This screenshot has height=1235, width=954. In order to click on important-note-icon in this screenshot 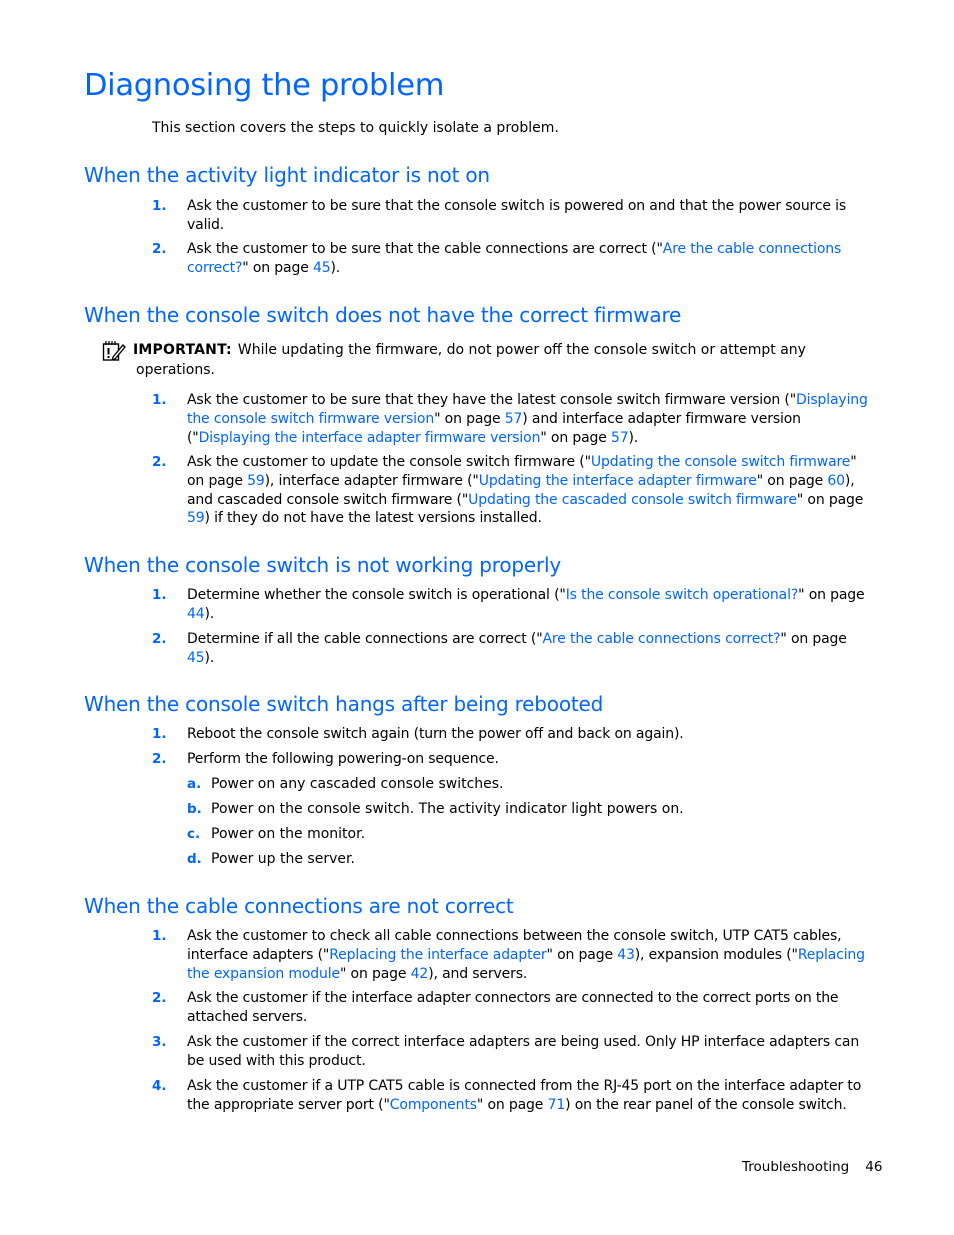, I will do `click(114, 351)`.